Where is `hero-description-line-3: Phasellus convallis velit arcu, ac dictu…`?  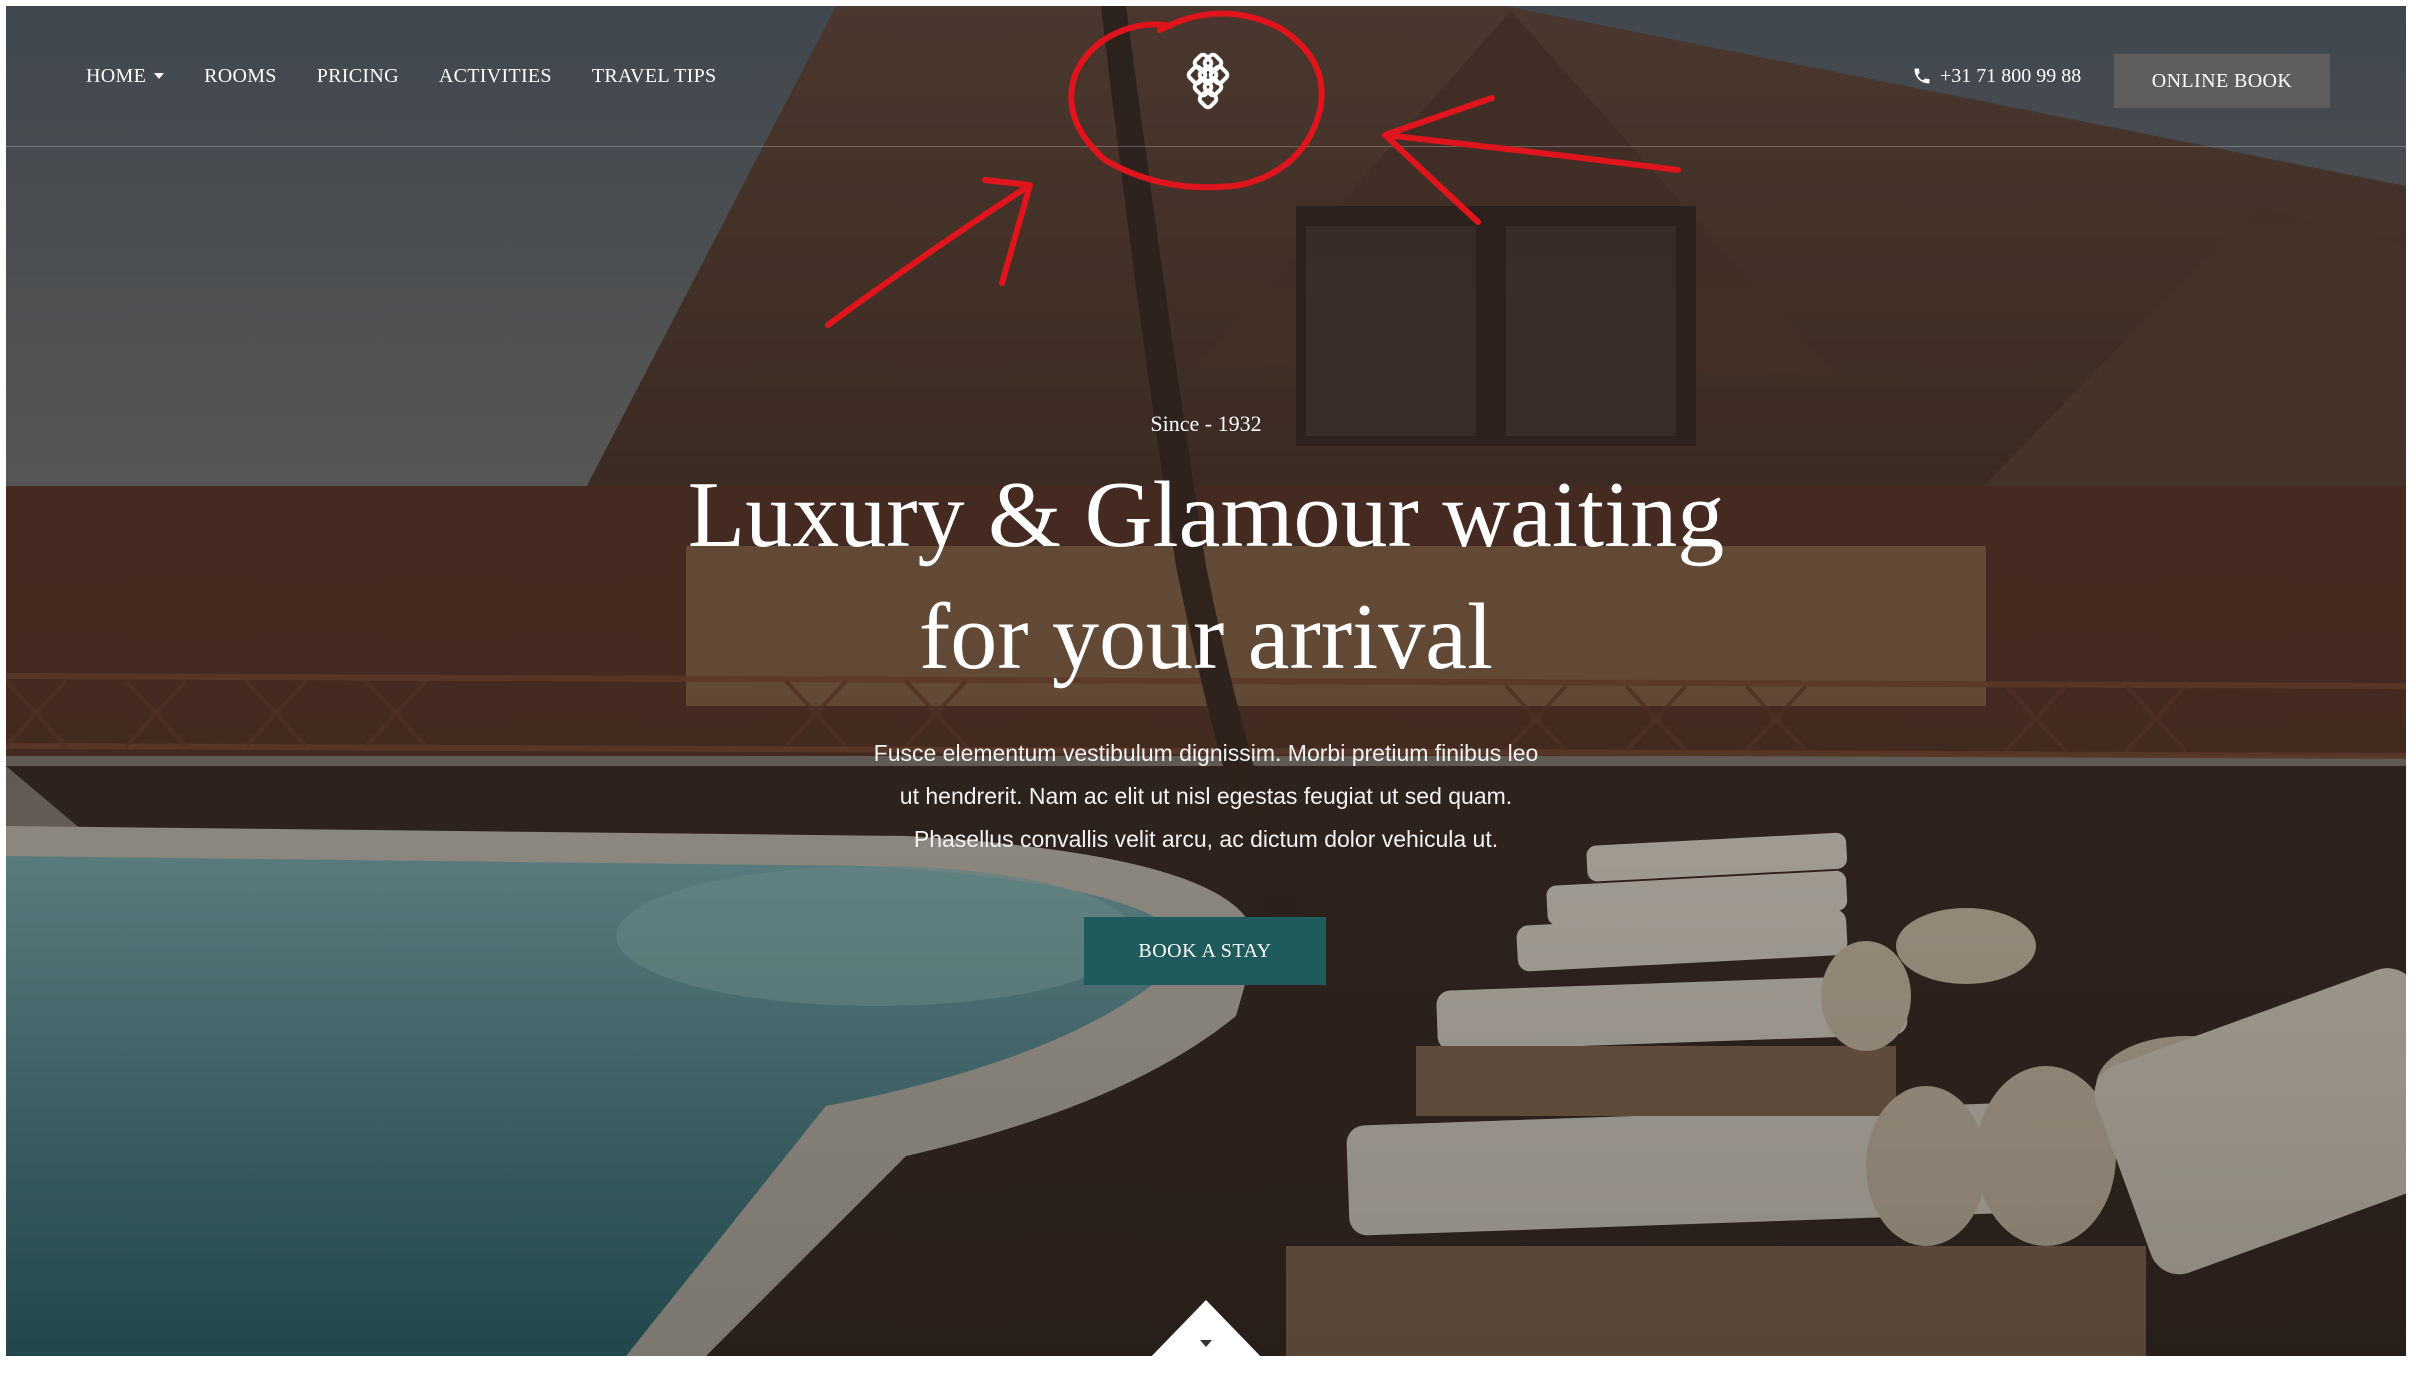
hero-description-line-3: Phasellus convallis velit arcu, ac dictu… is located at coordinates (1206, 839).